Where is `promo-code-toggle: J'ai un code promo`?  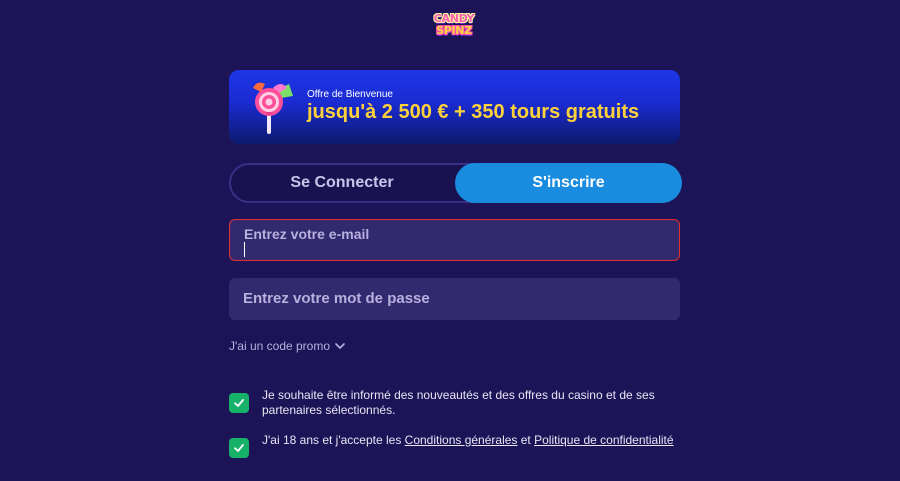 promo-code-toggle: J'ai un code promo is located at coordinates (287, 346).